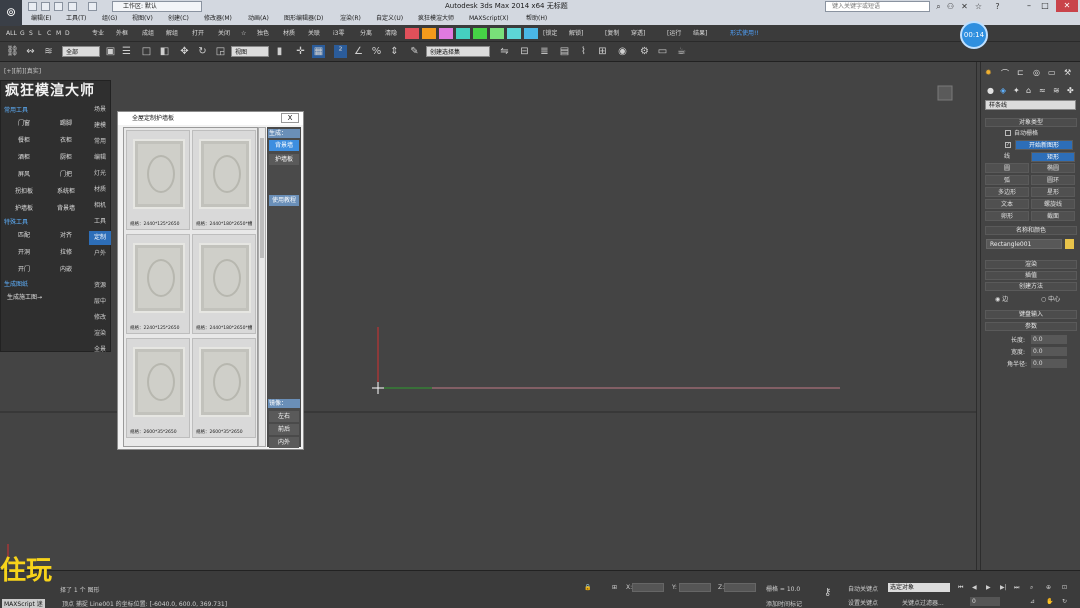 This screenshot has height=608, width=1080. What do you see at coordinates (1007, 168) in the screenshot?
I see `shape-circle-button: 圆` at bounding box center [1007, 168].